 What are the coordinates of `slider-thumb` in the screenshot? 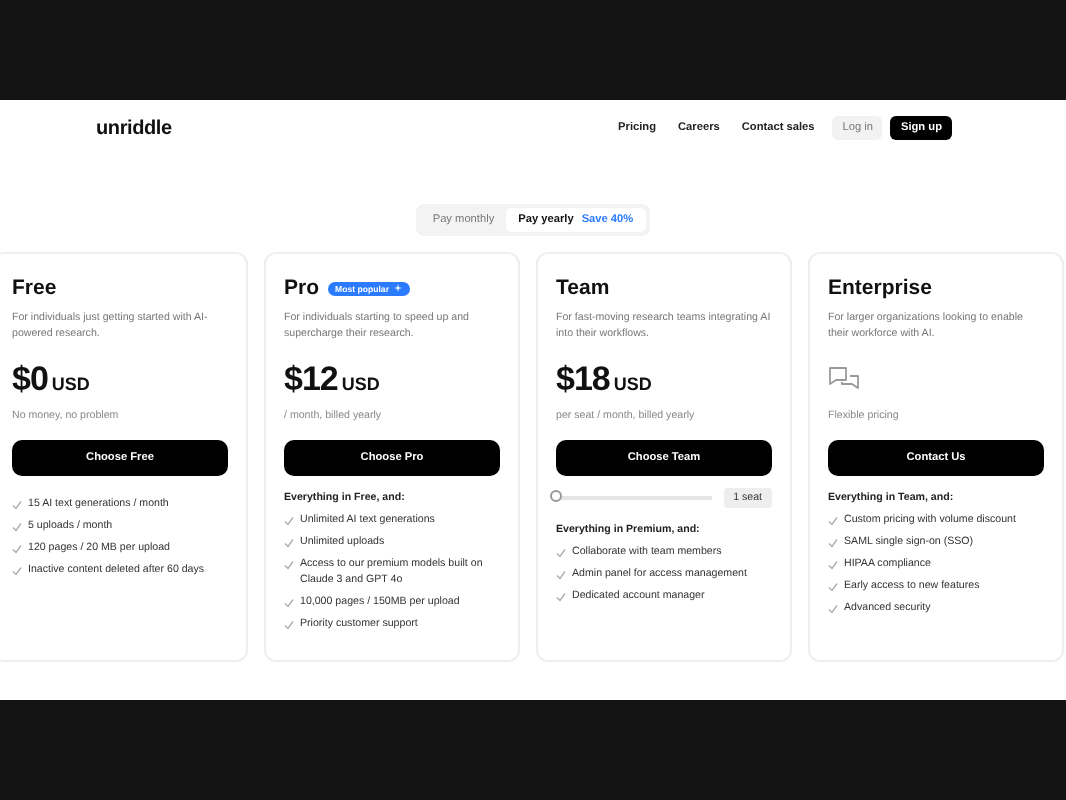 It's located at (556, 496).